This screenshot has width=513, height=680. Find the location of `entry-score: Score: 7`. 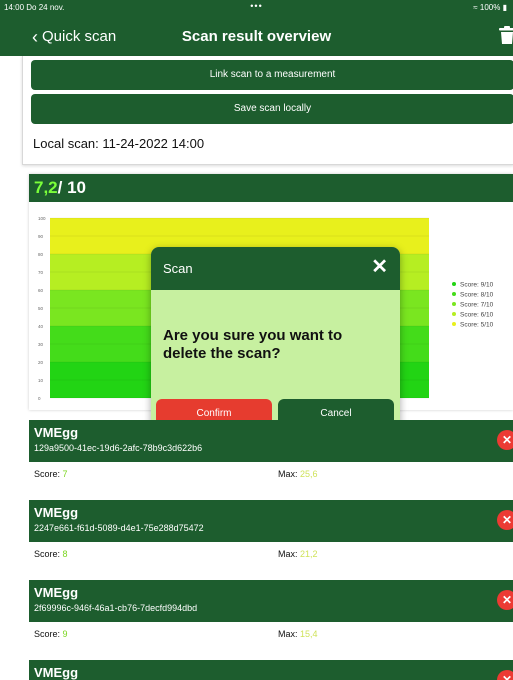

entry-score: Score: 7 is located at coordinates (51, 474).